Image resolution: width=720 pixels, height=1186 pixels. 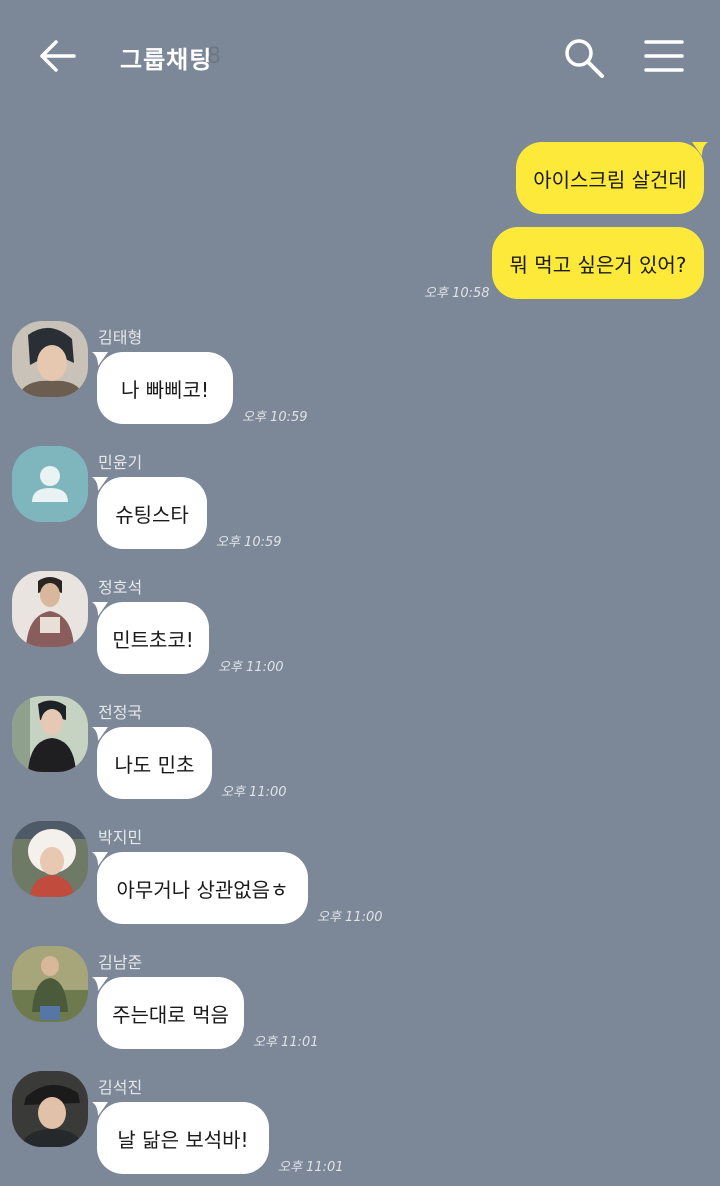 I want to click on chat-title: 그룹채팅, so click(x=166, y=60).